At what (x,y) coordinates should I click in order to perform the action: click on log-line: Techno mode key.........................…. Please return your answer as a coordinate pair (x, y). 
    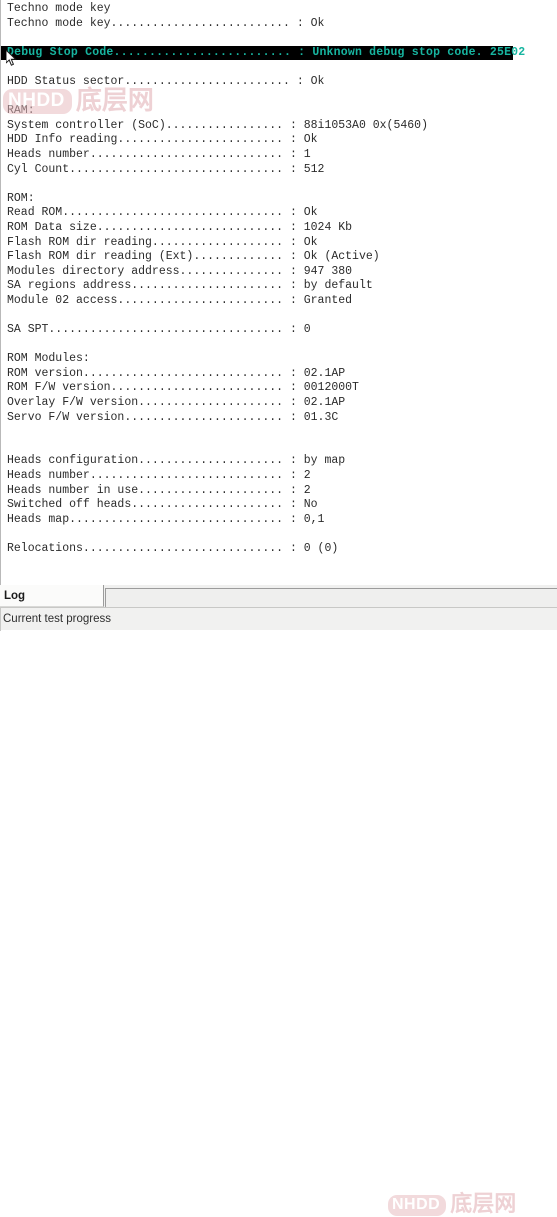
    Looking at the image, I should click on (279, 24).